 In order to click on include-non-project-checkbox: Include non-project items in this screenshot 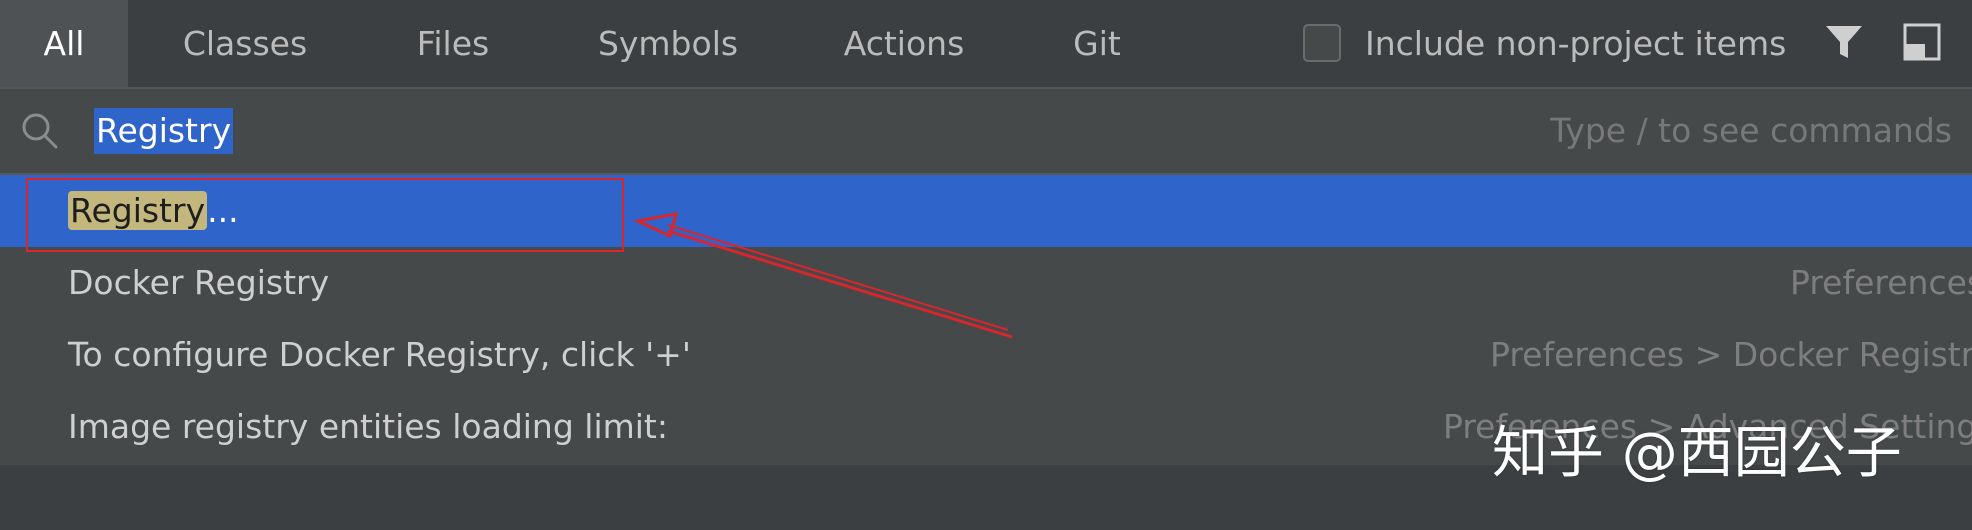, I will do `click(1544, 43)`.